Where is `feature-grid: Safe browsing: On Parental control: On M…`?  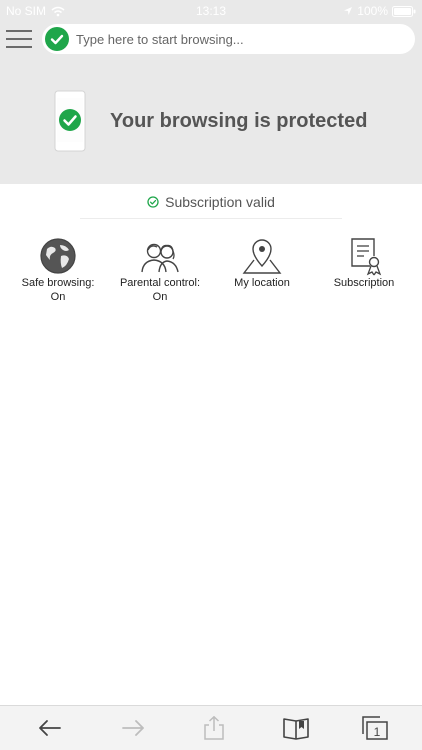
feature-grid: Safe browsing: On Parental control: On M… is located at coordinates (211, 276).